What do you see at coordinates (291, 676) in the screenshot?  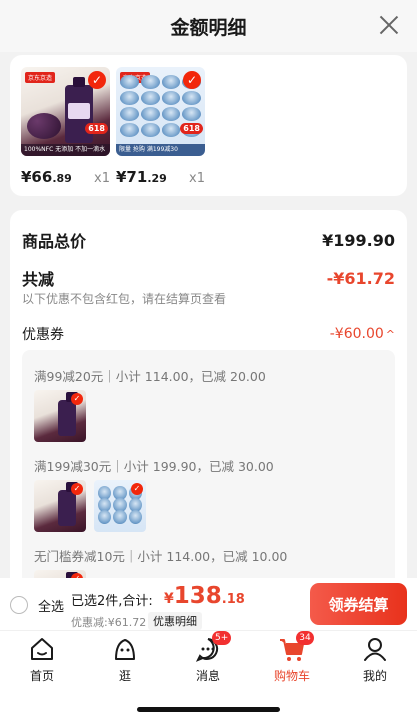 I see `tab-label: 购物车` at bounding box center [291, 676].